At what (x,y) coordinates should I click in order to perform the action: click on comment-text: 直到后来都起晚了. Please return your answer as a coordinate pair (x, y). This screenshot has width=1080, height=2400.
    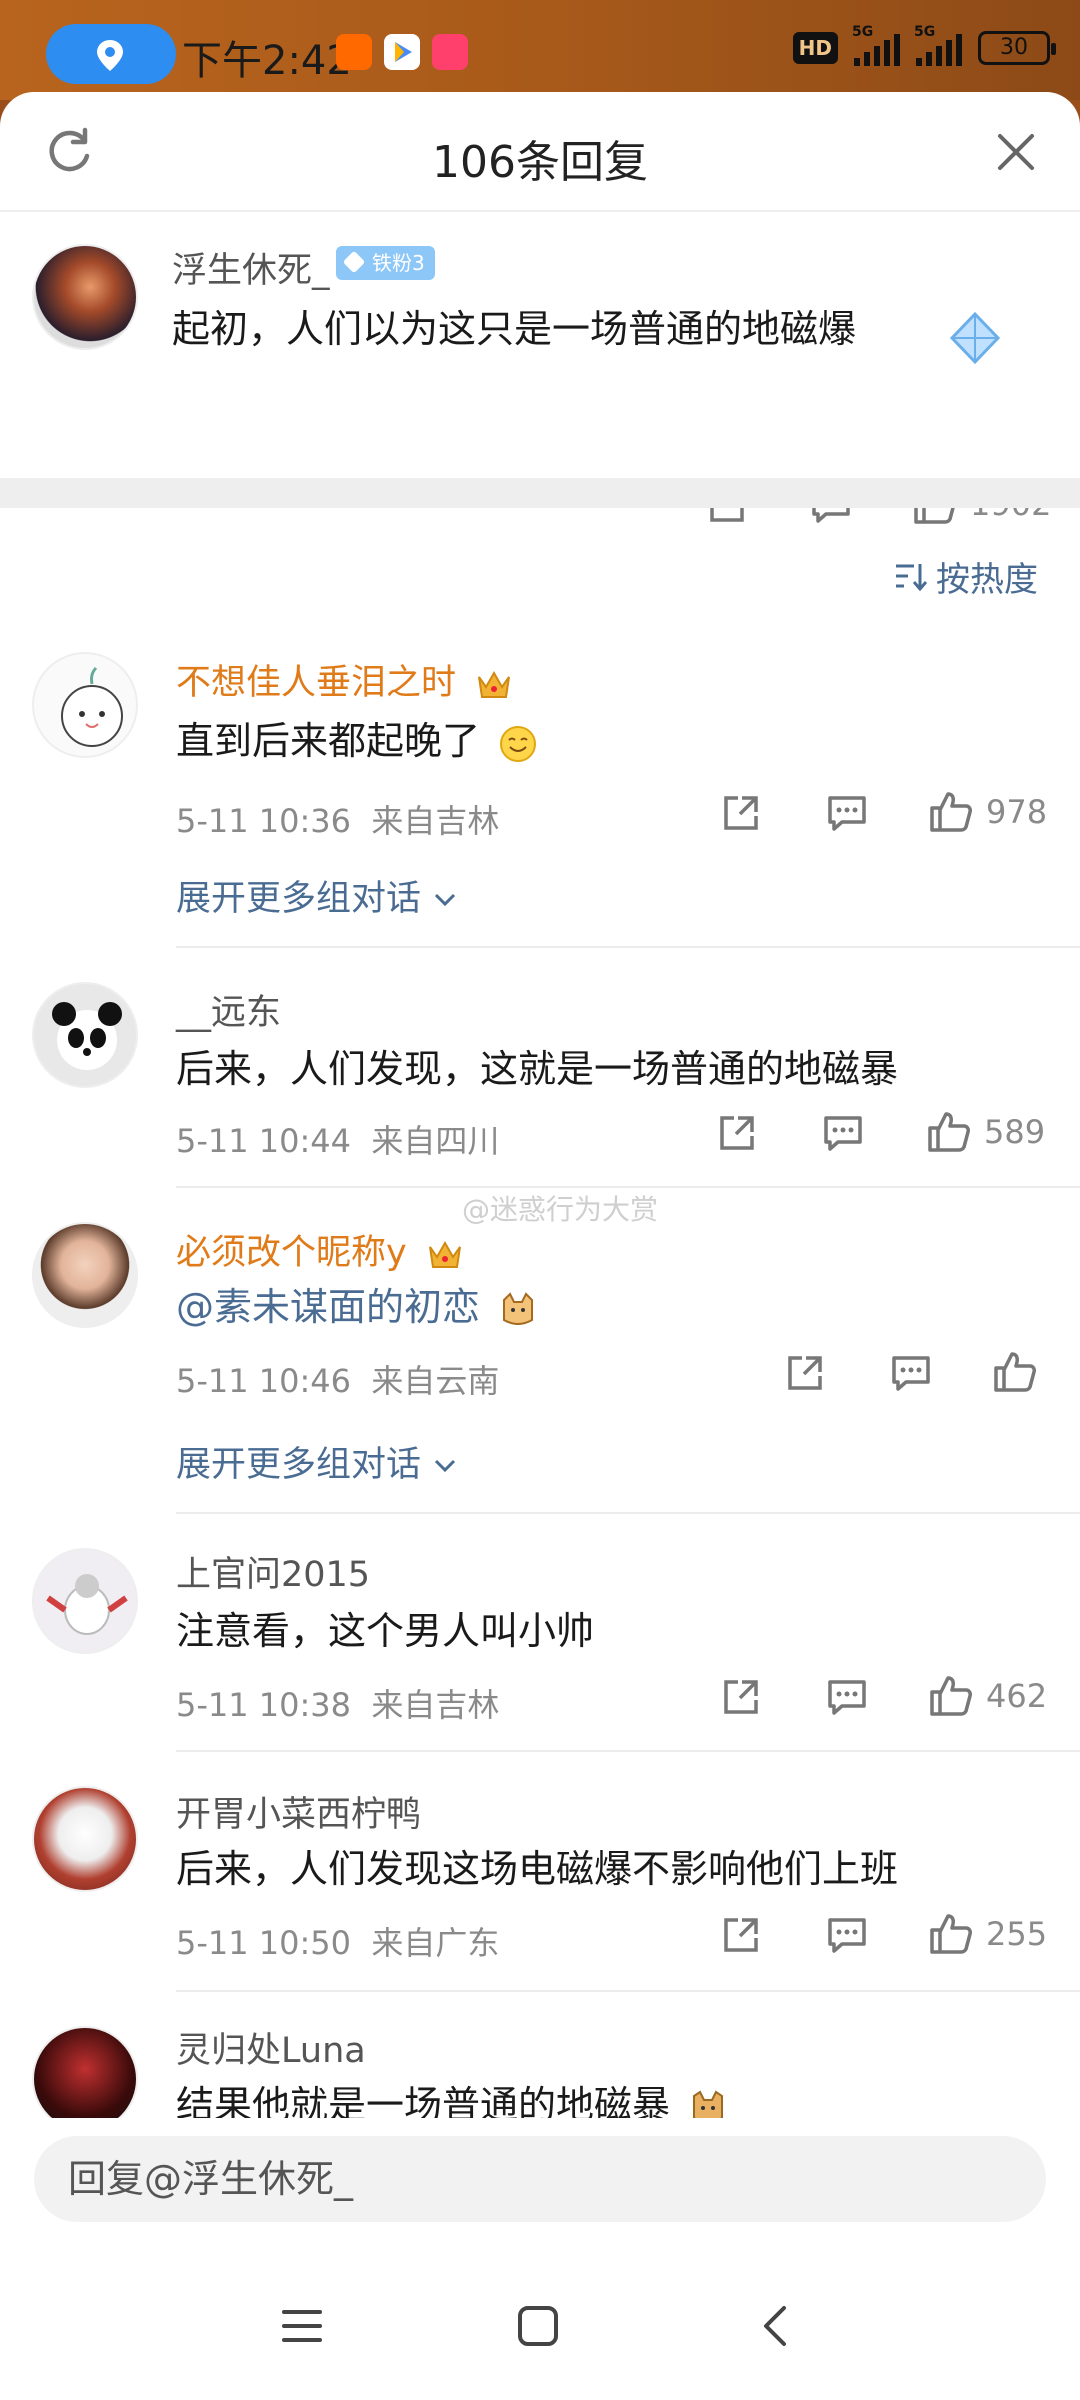
    Looking at the image, I should click on (357, 737).